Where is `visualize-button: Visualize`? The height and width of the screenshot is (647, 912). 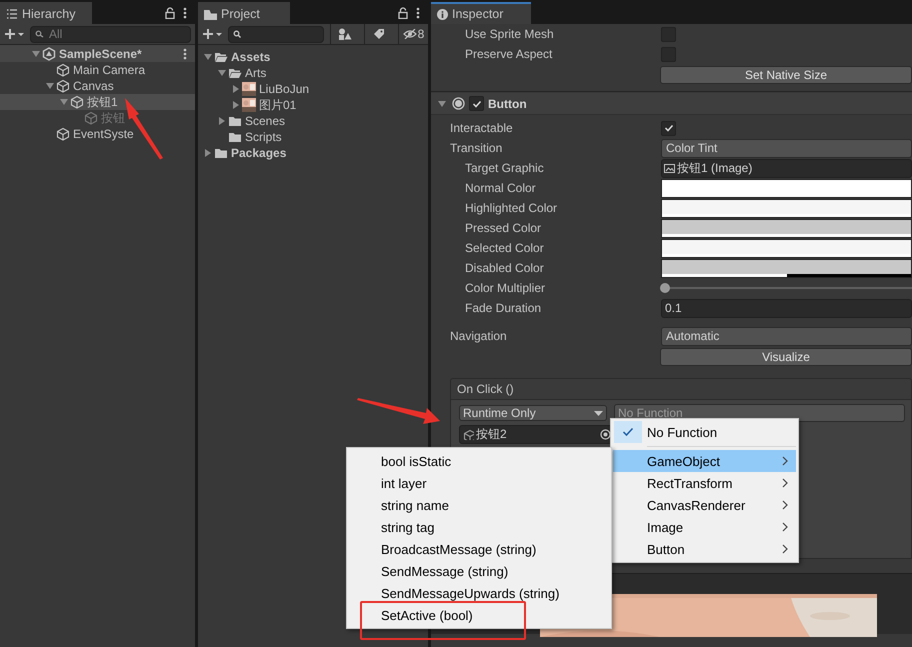
visualize-button: Visualize is located at coordinates (786, 357).